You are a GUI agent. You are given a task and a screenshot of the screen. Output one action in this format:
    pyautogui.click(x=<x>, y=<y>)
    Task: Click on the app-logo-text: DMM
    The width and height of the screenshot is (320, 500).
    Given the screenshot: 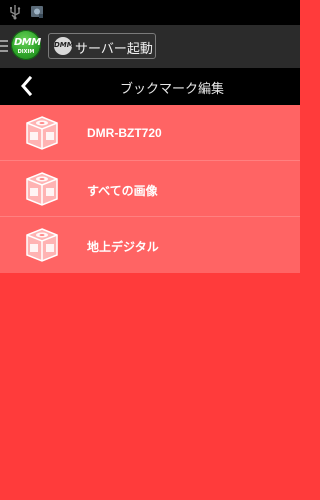 What is the action you would take?
    pyautogui.click(x=27, y=42)
    